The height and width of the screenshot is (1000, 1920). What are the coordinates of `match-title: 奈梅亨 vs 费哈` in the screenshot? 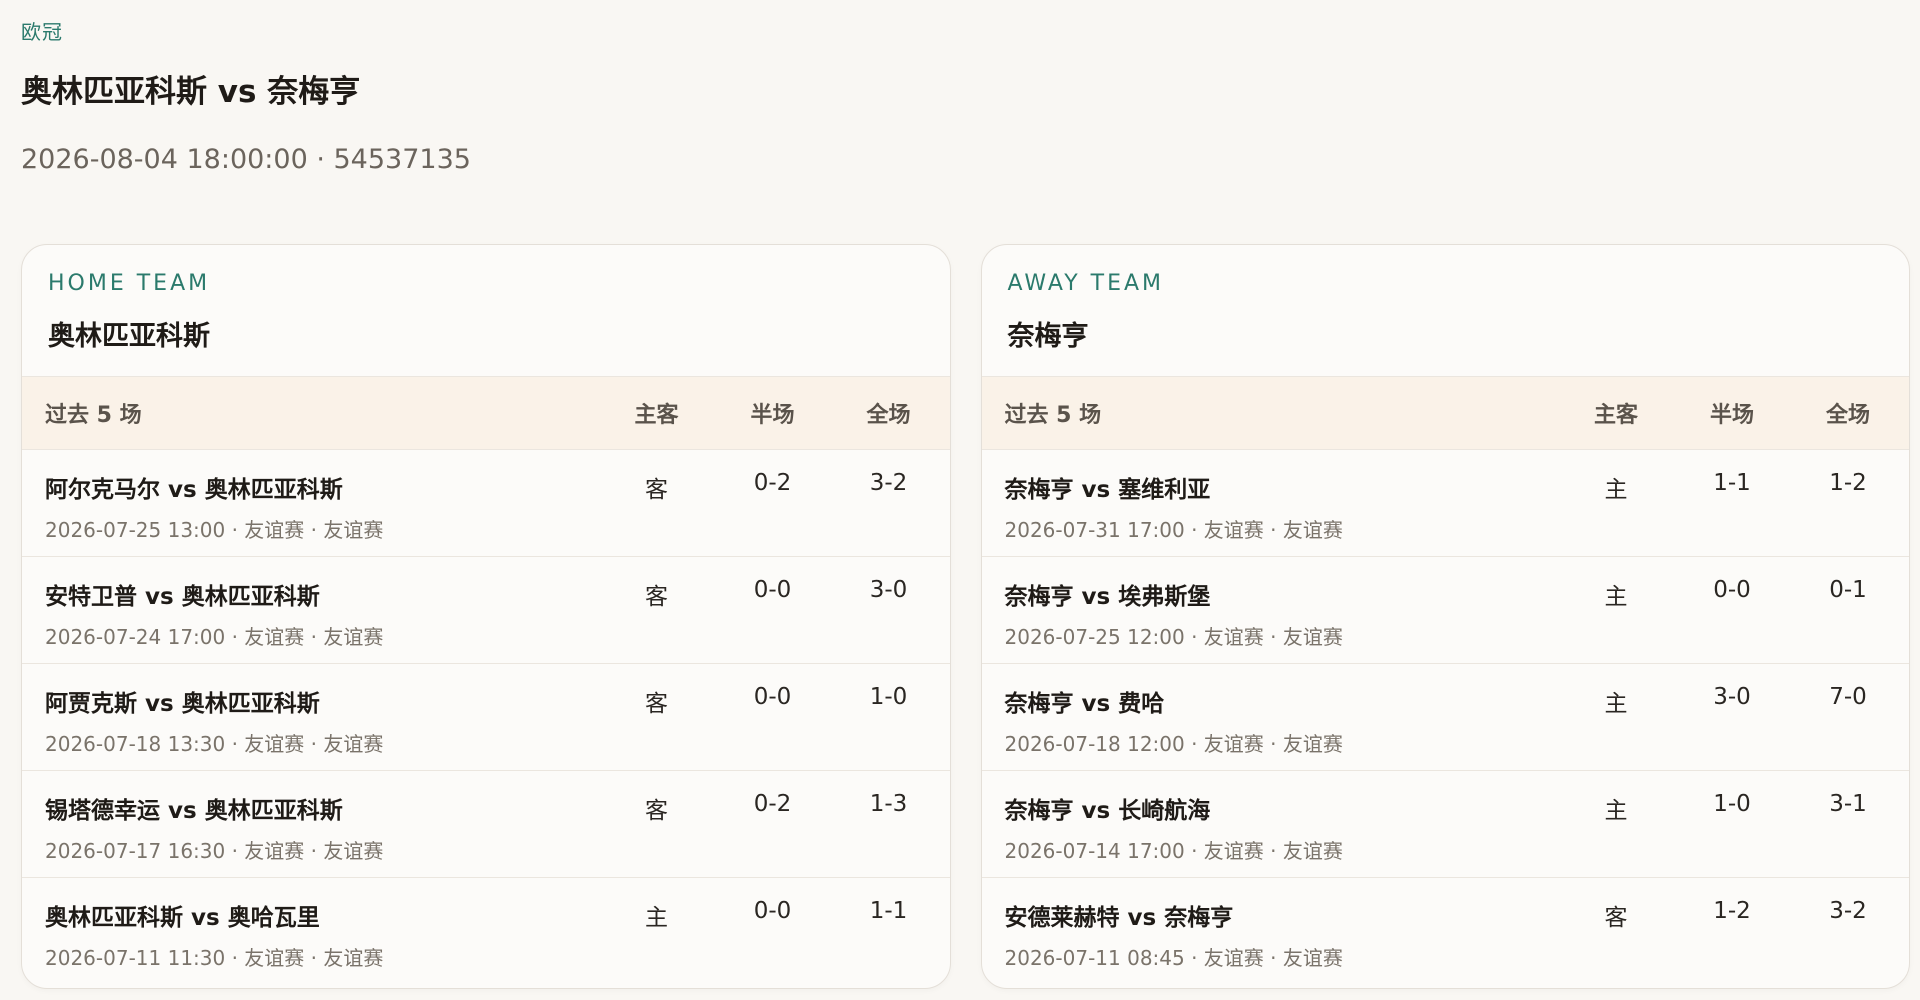 It's located at (1084, 704).